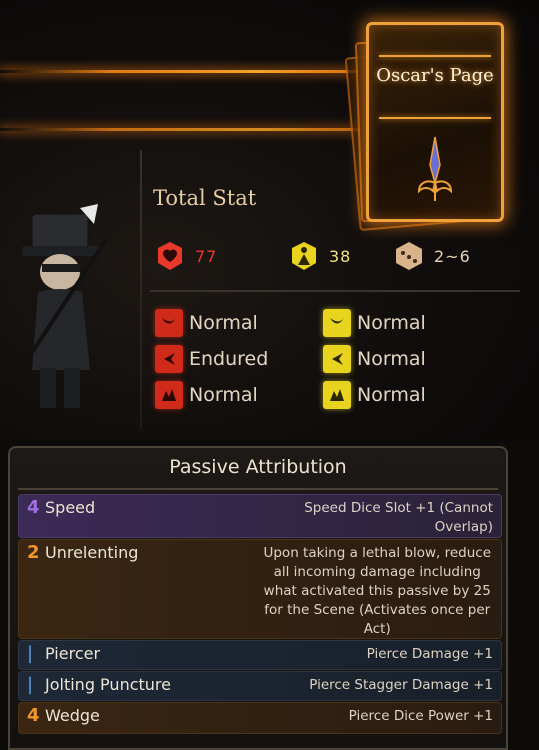 The height and width of the screenshot is (750, 539). Describe the element at coordinates (73, 653) in the screenshot. I see `passive-name: Piercer` at that location.